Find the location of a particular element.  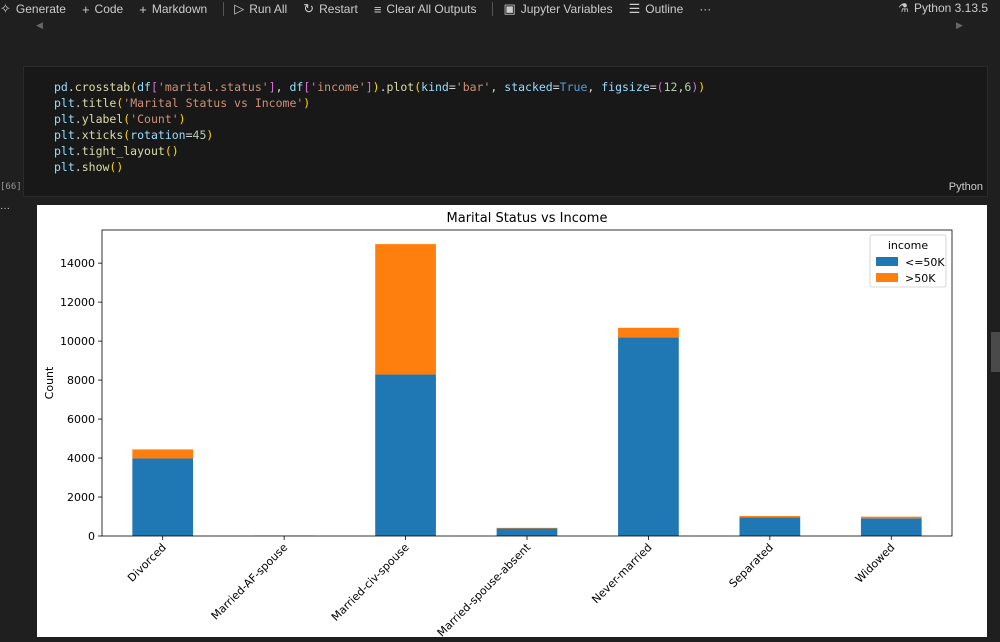

outline-icon: ☰ is located at coordinates (635, 9).